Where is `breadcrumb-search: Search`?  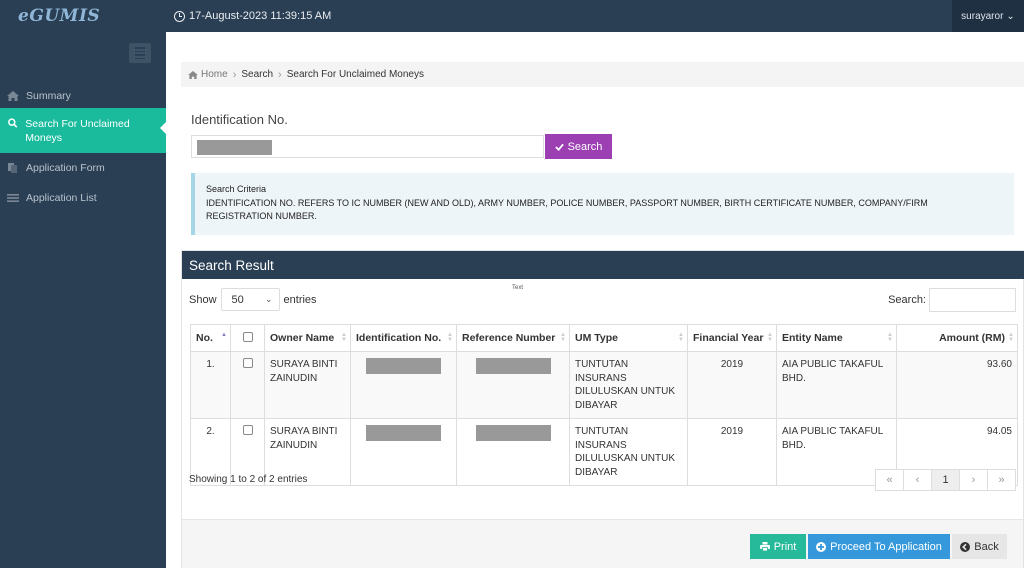
breadcrumb-search: Search is located at coordinates (257, 74).